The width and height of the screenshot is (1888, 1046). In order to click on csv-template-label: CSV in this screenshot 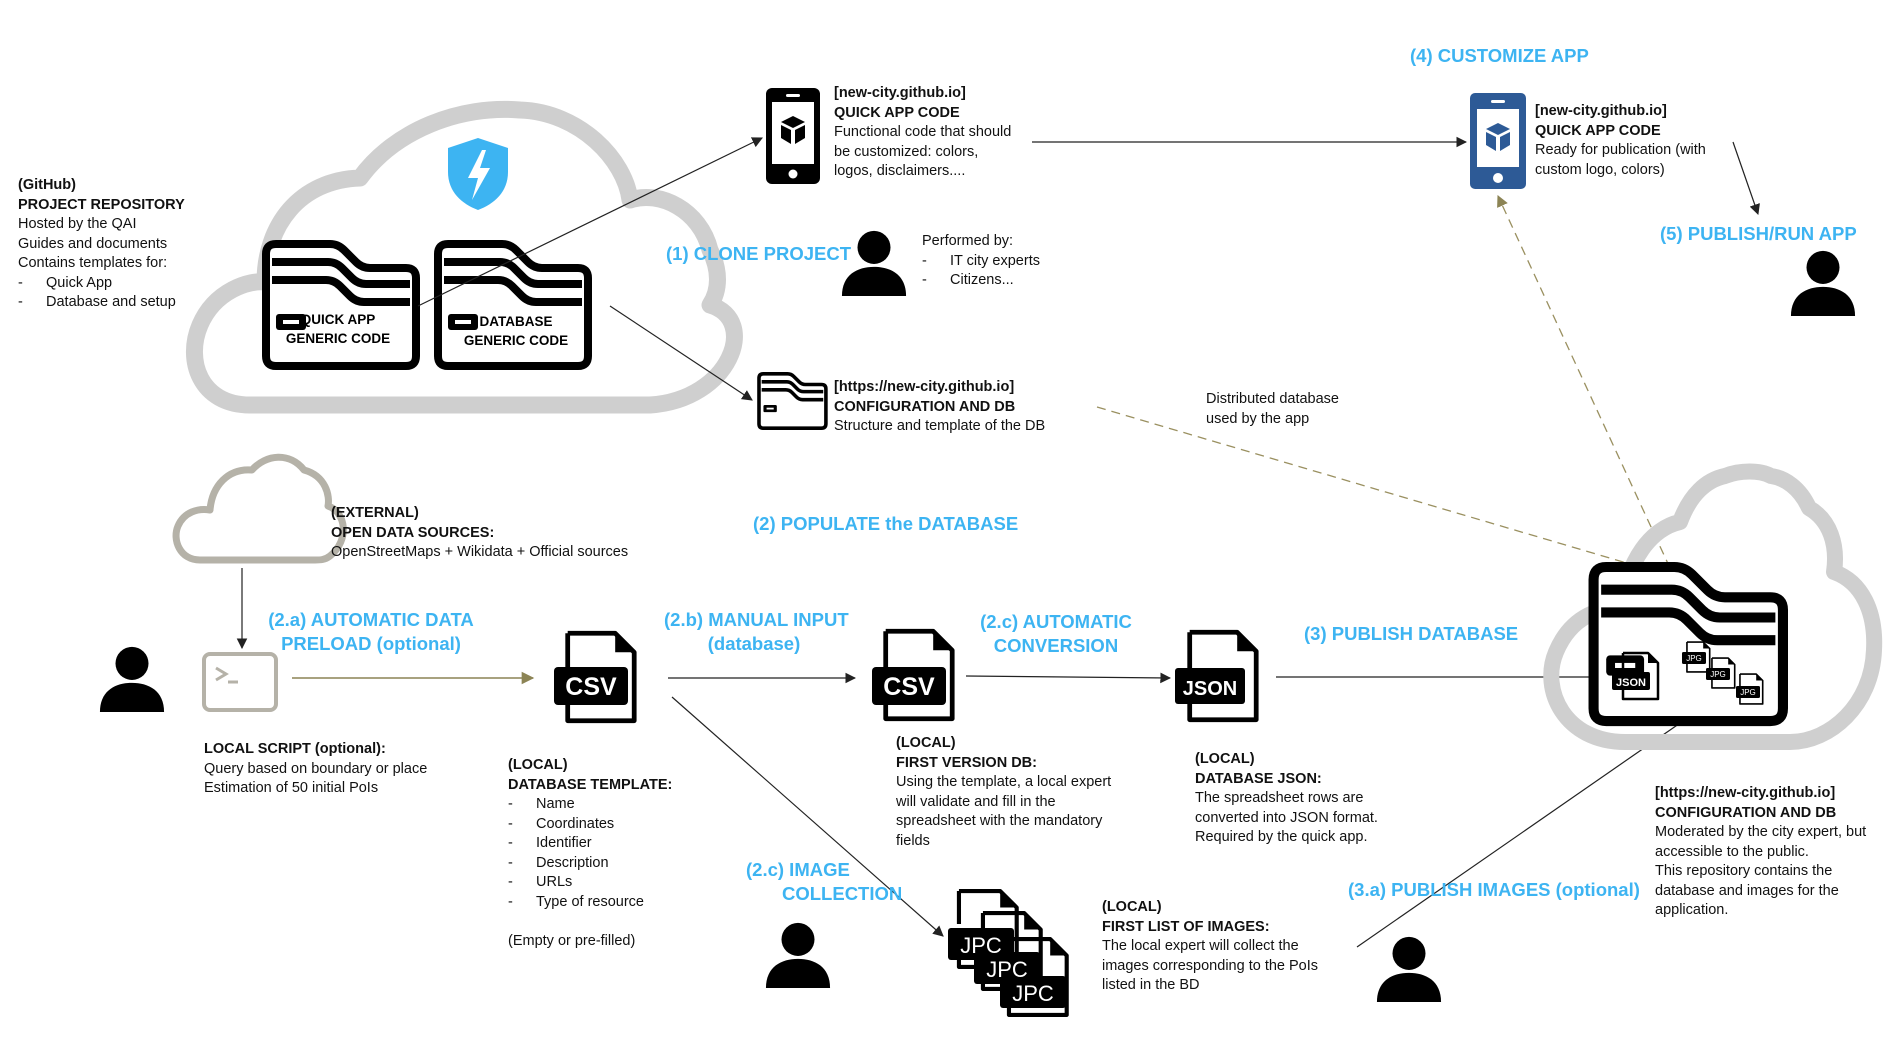, I will do `click(591, 687)`.